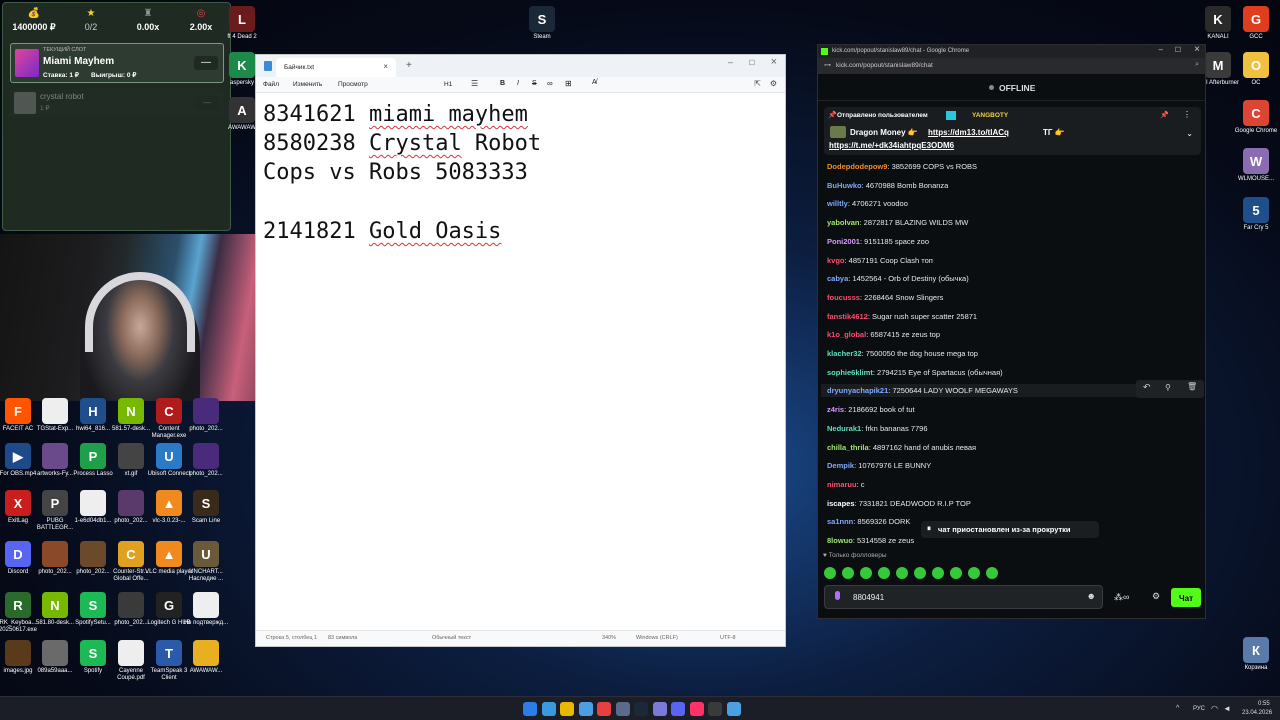 Image resolution: width=1280 pixels, height=720 pixels. What do you see at coordinates (657, 638) in the screenshot?
I see `line-ending: Windows (CRLF)` at bounding box center [657, 638].